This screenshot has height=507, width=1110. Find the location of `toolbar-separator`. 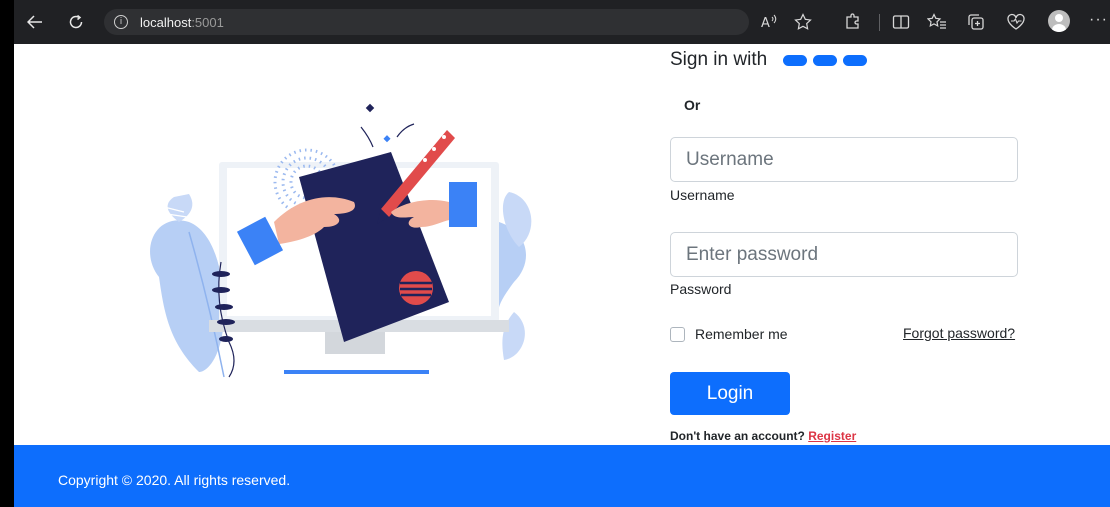

toolbar-separator is located at coordinates (879, 22).